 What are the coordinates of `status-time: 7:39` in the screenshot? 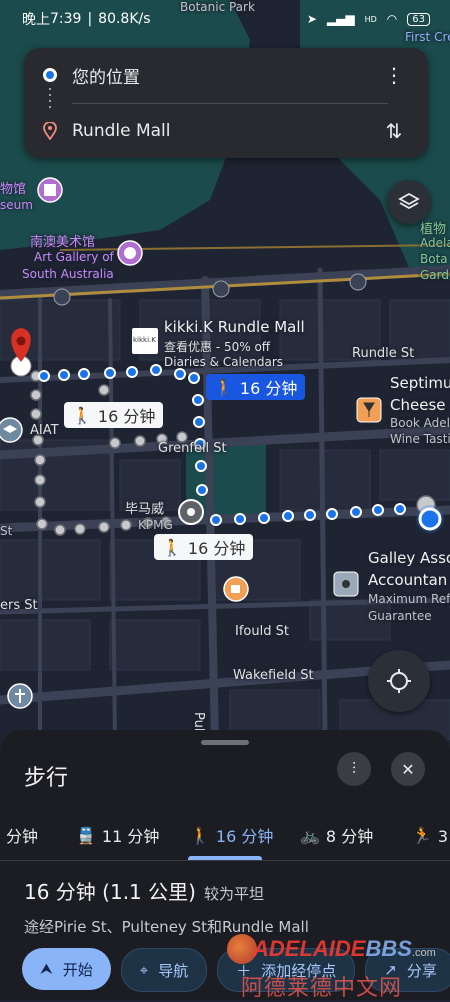 It's located at (66, 19).